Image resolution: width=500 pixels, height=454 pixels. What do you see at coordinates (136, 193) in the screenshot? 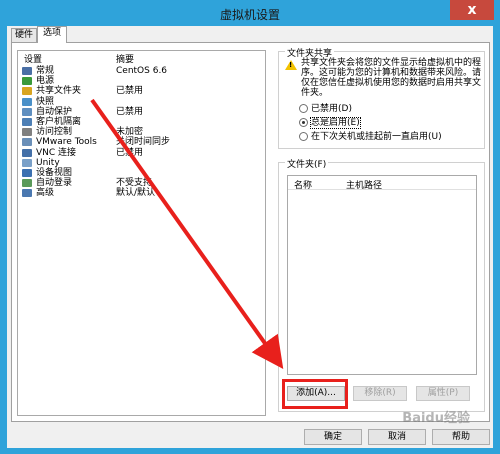
I see `list-item-summary: 默认/默认` at bounding box center [136, 193].